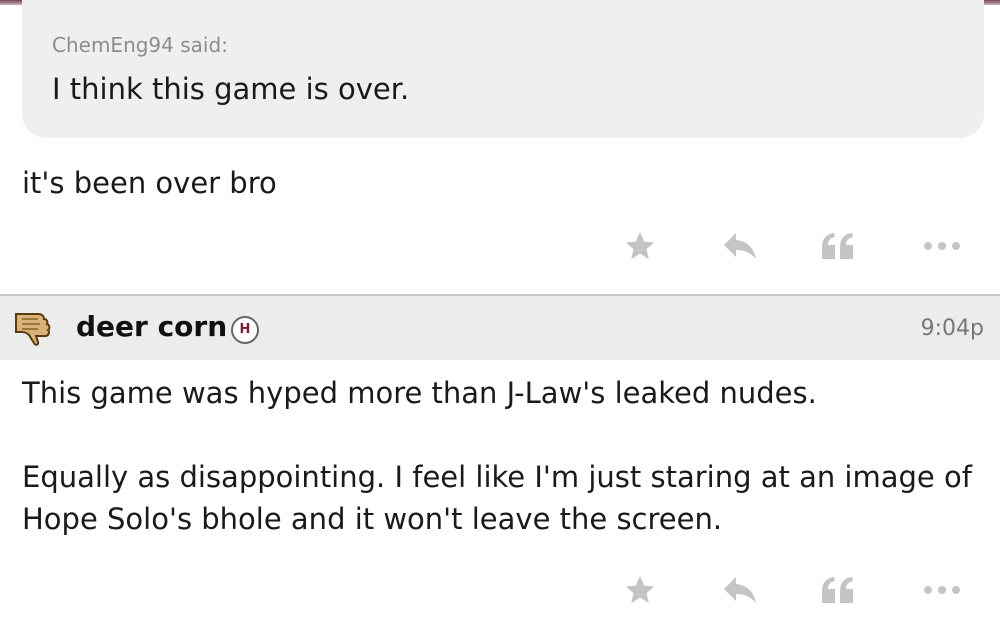  What do you see at coordinates (952, 328) in the screenshot?
I see `post-timestamp: 9:04p` at bounding box center [952, 328].